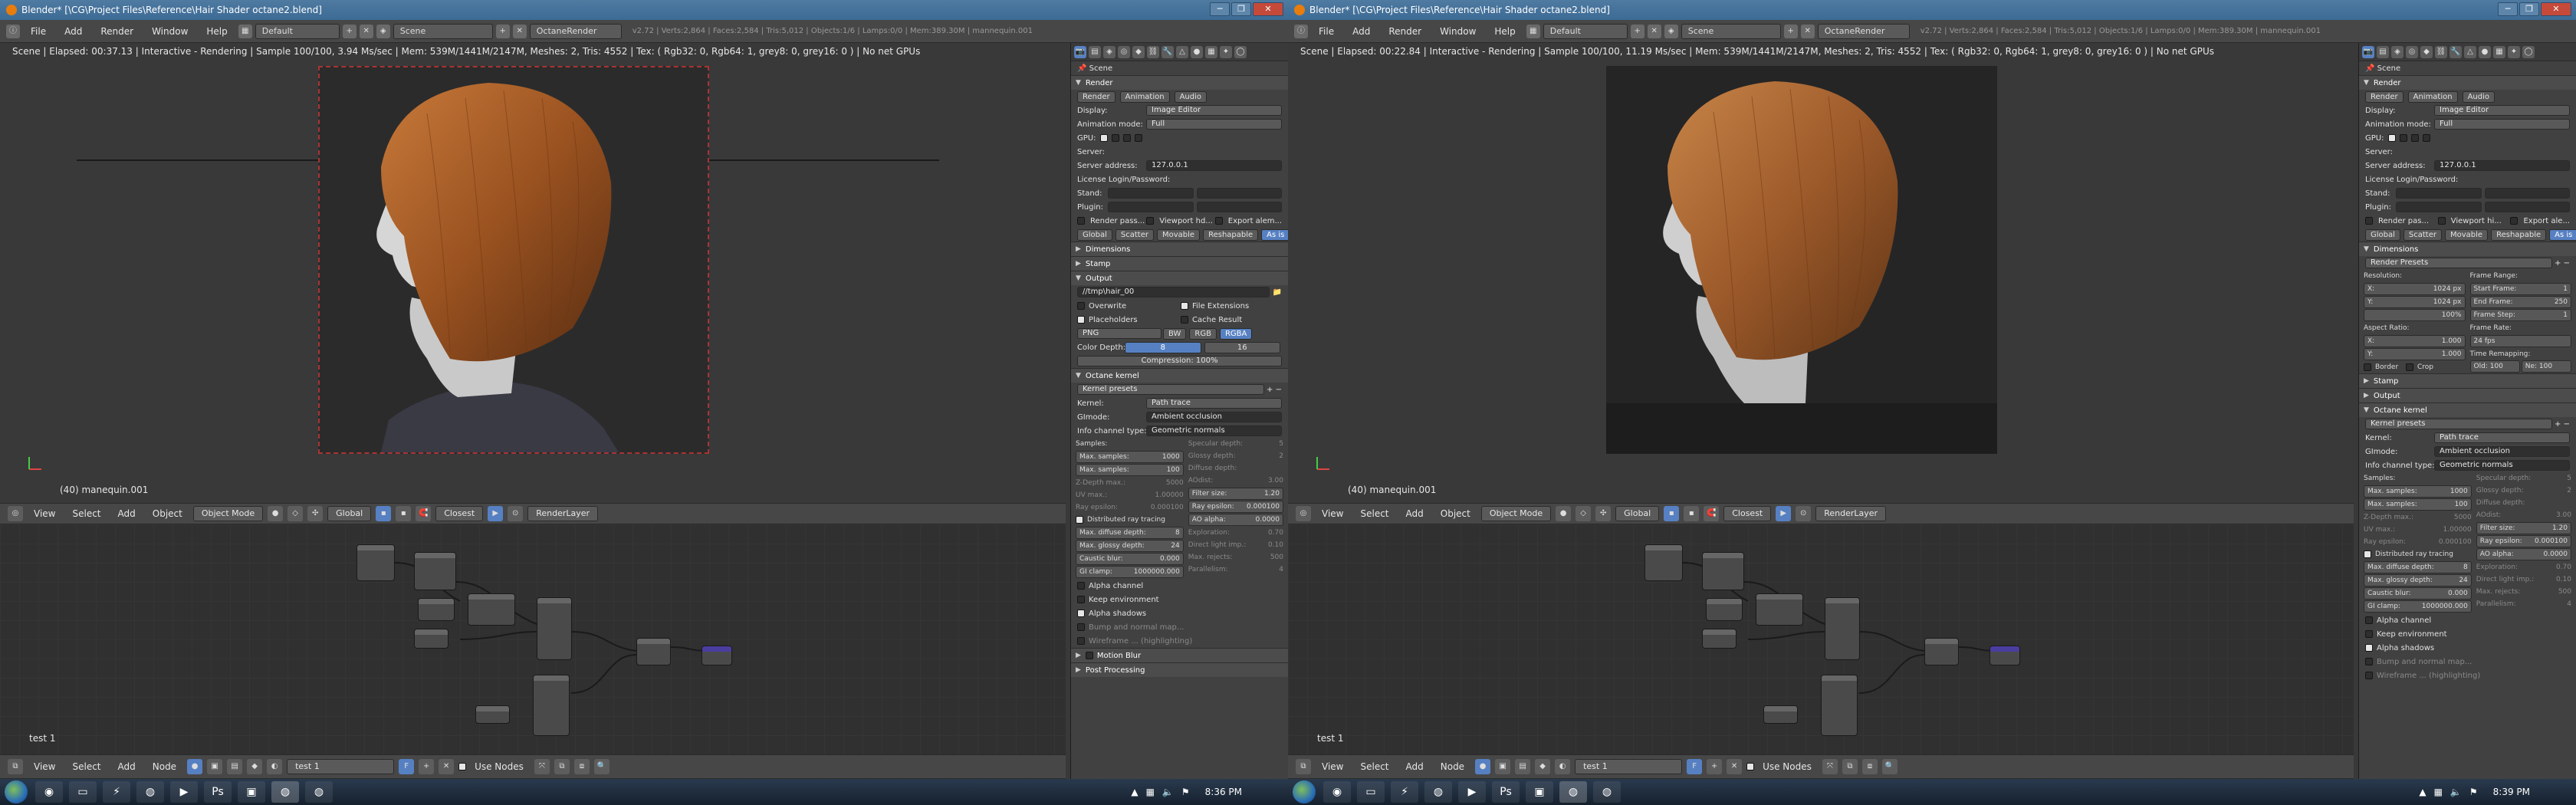 The width and height of the screenshot is (2576, 805). Describe the element at coordinates (235, 767) in the screenshot. I see `texture-icon: ▤` at that location.